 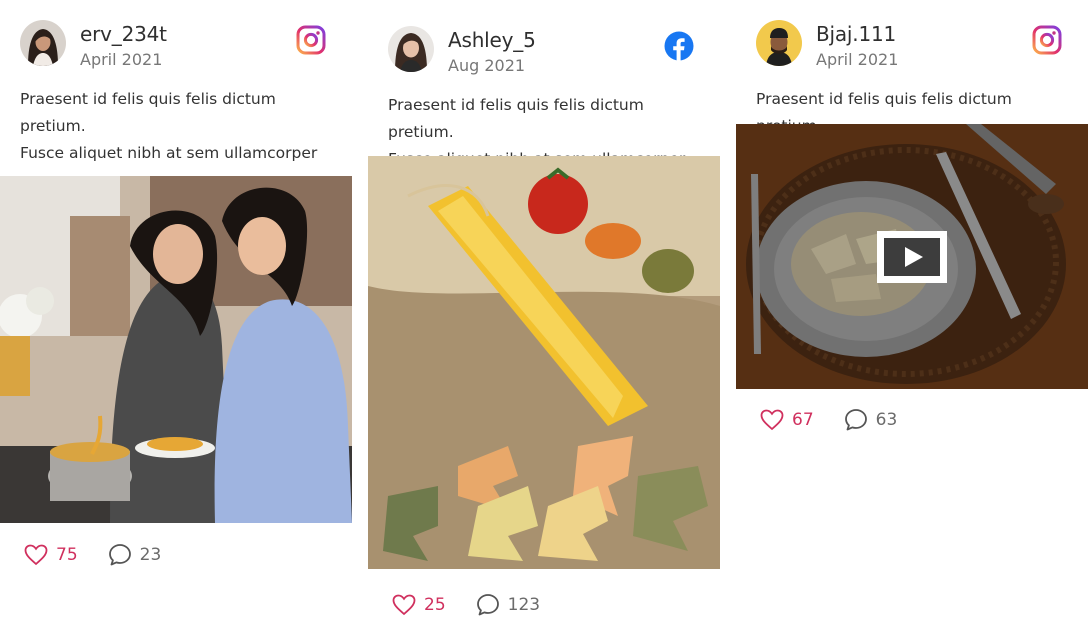 I want to click on post-actions: 75 23, so click(x=107, y=555).